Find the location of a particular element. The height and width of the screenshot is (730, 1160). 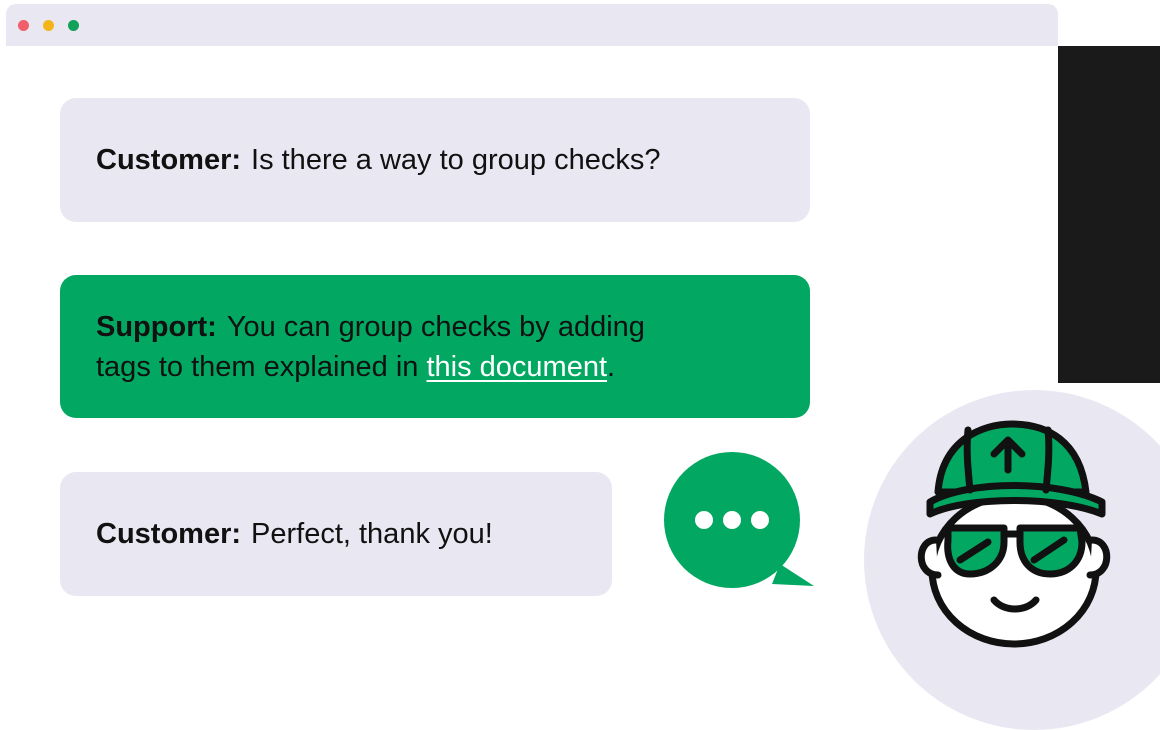

message-speaker: Support: is located at coordinates (156, 326).